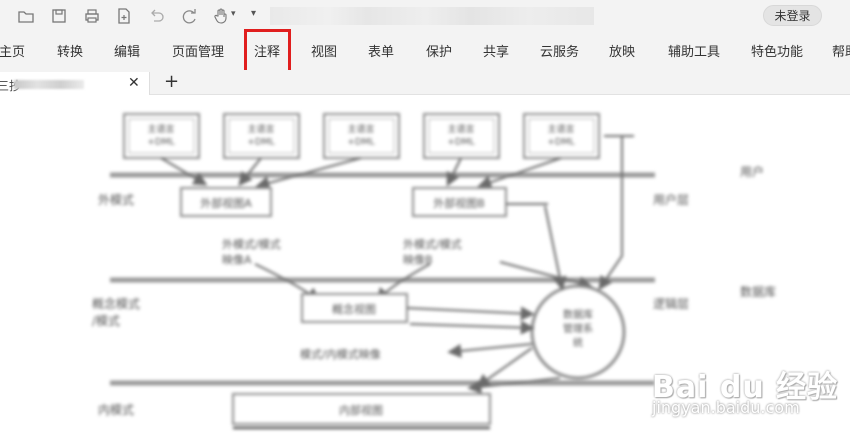  I want to click on menu-edit: 编辑, so click(127, 50).